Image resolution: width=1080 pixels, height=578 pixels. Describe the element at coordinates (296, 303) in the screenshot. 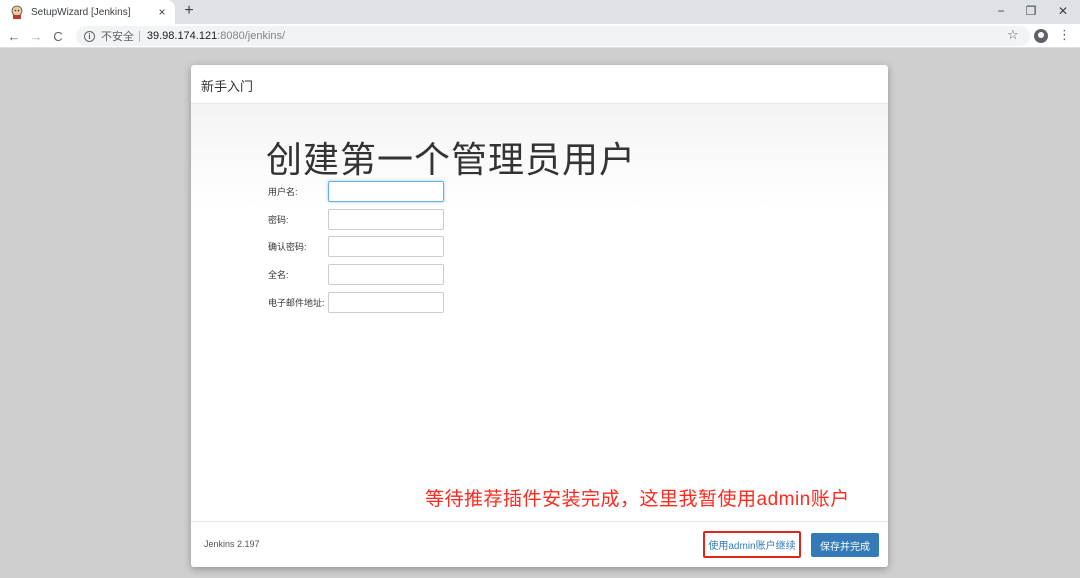

I see `email-label: 电子邮件地址:` at that location.